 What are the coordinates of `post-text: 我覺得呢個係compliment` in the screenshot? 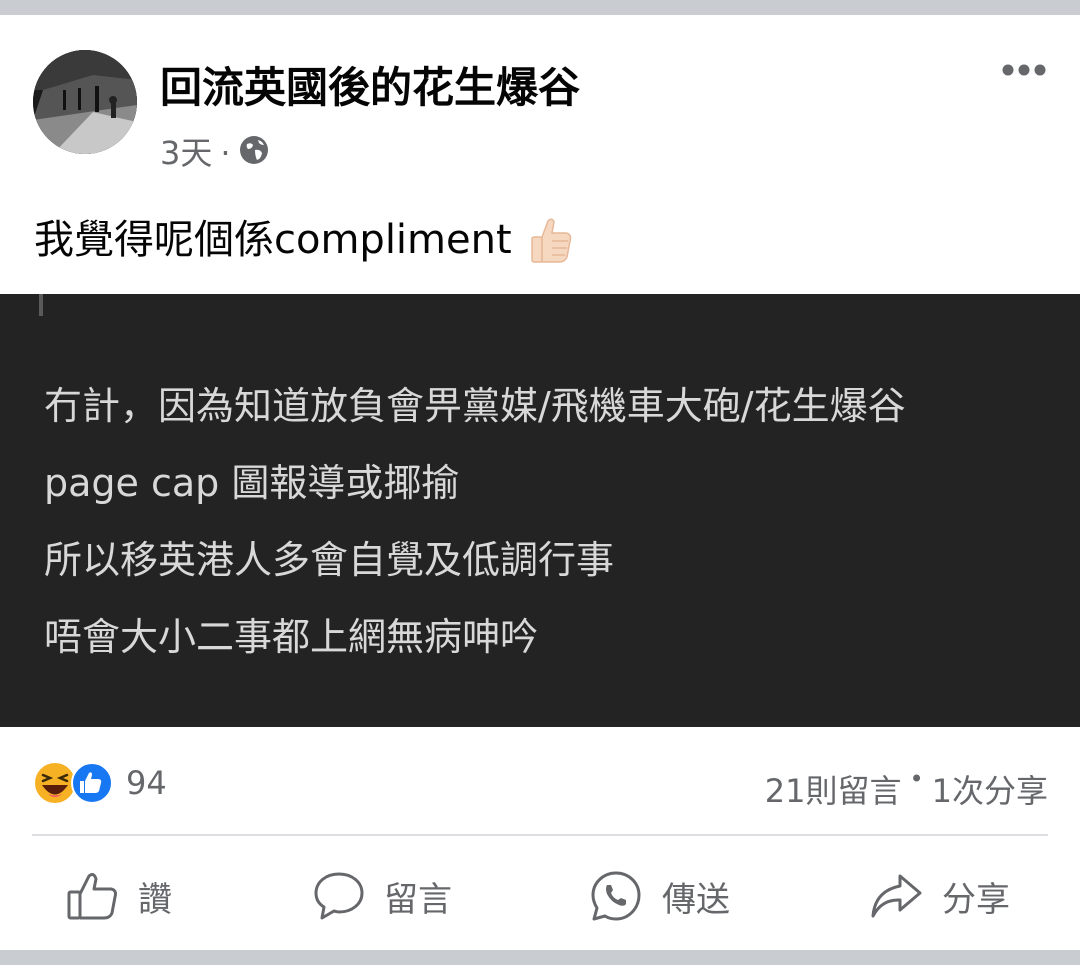 It's located at (304, 240).